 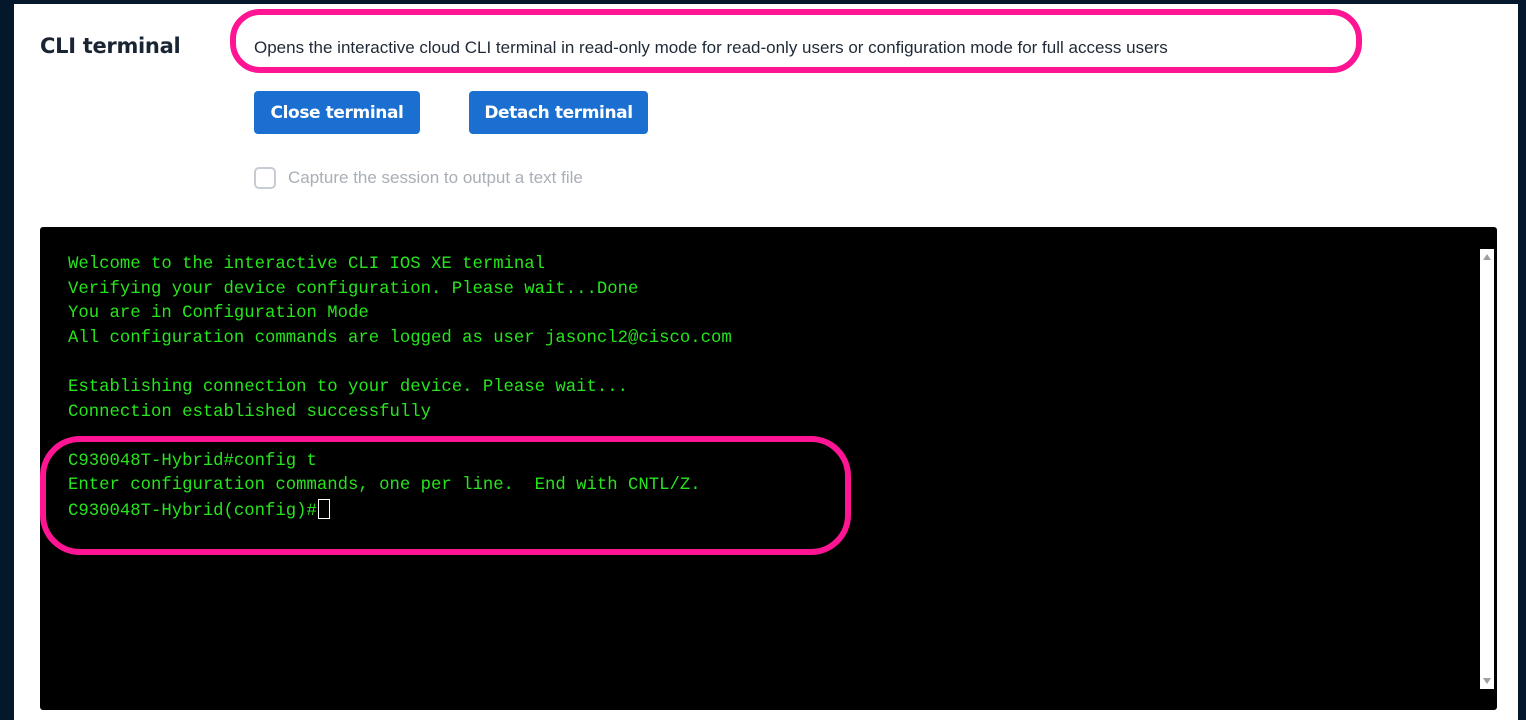 What do you see at coordinates (445, 495) in the screenshot?
I see `command-highlight` at bounding box center [445, 495].